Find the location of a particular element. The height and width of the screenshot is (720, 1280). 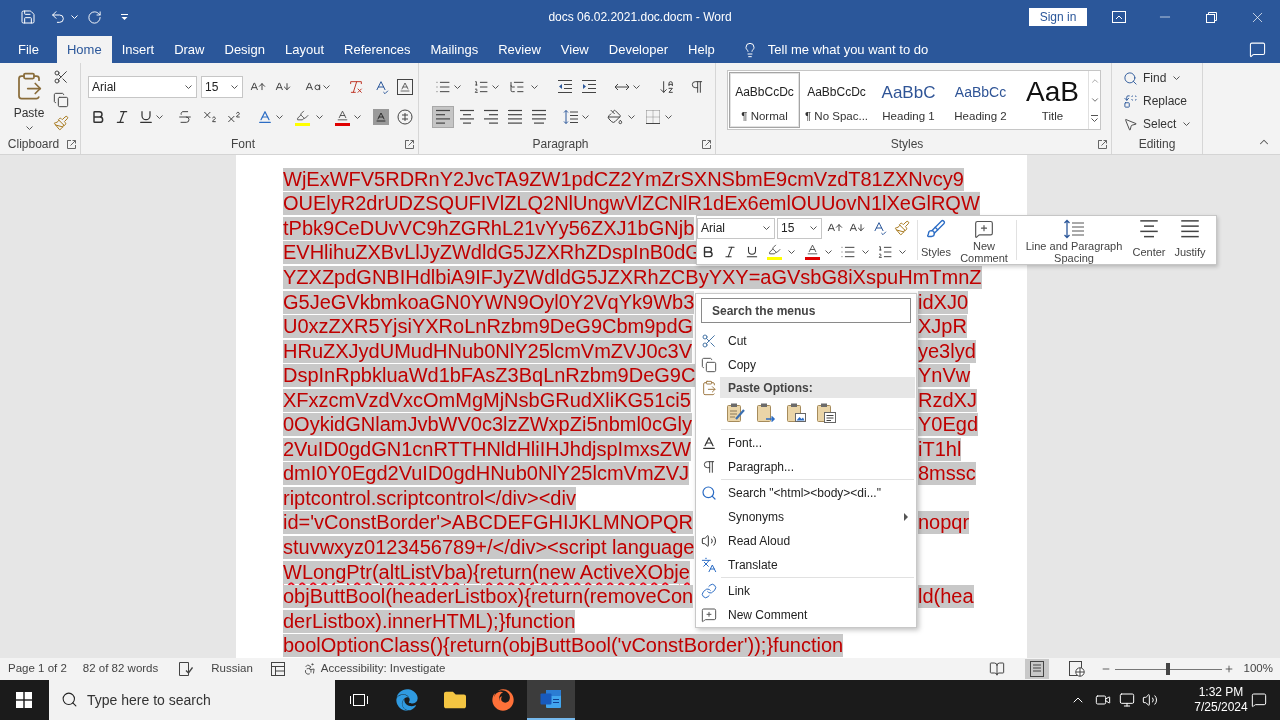

menu-item: Cut is located at coordinates (806, 341).